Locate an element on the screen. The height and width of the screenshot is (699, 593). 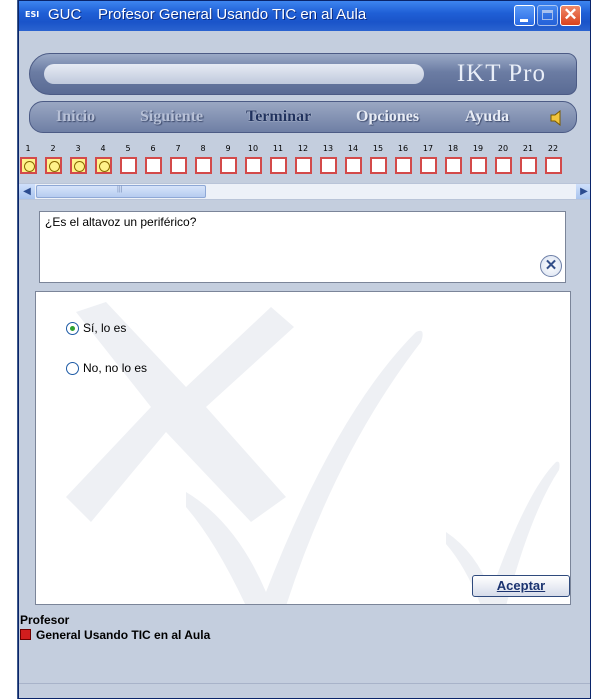
question-number: 11 is located at coordinates (278, 148).